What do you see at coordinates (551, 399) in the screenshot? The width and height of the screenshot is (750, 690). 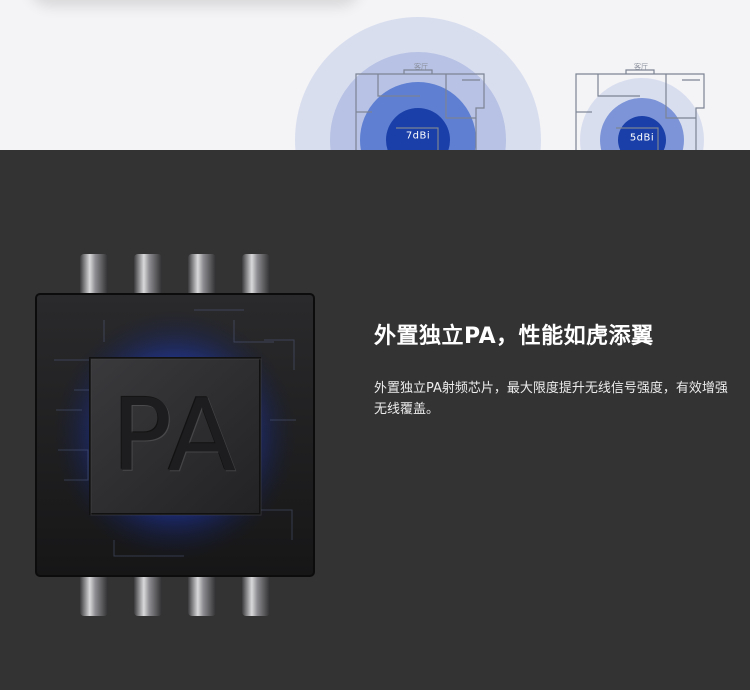 I see `feature-description: 外置独立PA射频芯片，最大限度提升无线信号强度，有效增强无线覆盖。` at bounding box center [551, 399].